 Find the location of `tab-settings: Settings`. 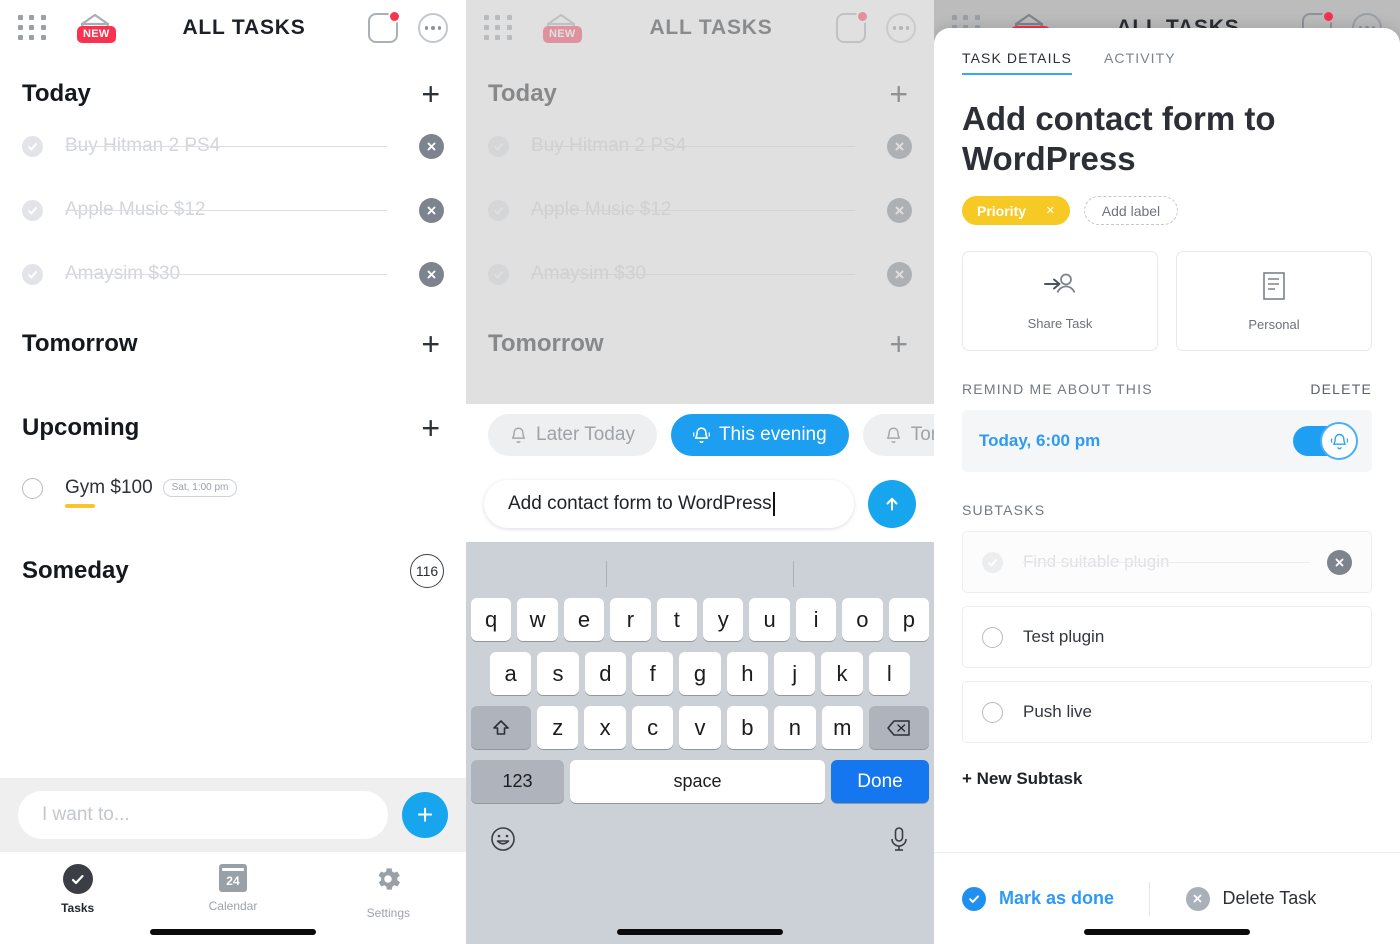

tab-settings: Settings is located at coordinates (388, 892).